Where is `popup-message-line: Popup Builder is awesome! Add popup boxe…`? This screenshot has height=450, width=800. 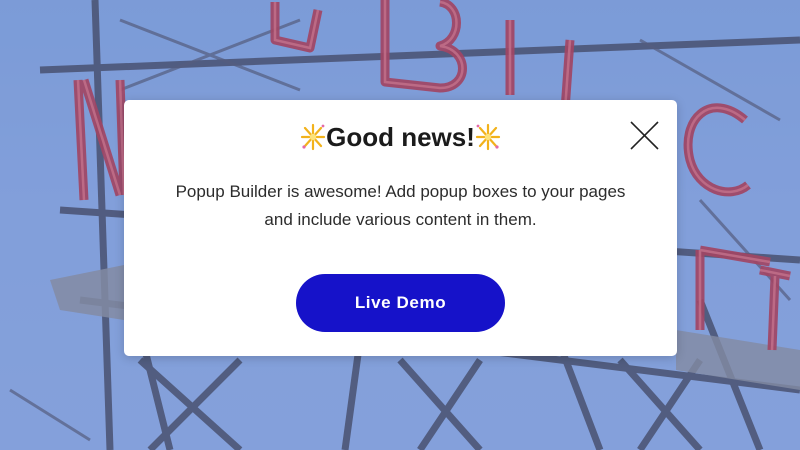
popup-message-line: Popup Builder is awesome! Add popup boxe… is located at coordinates (400, 191).